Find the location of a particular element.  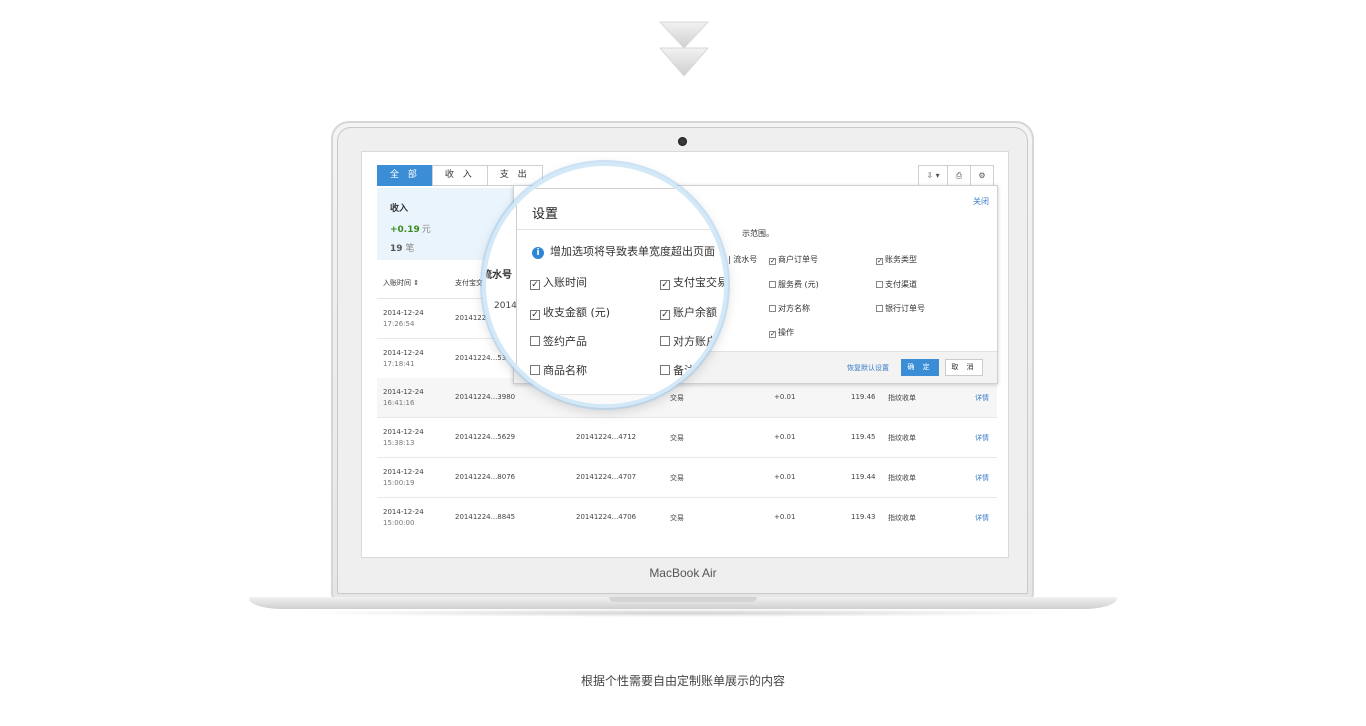

dialog-note: 示范围。 is located at coordinates (758, 233).